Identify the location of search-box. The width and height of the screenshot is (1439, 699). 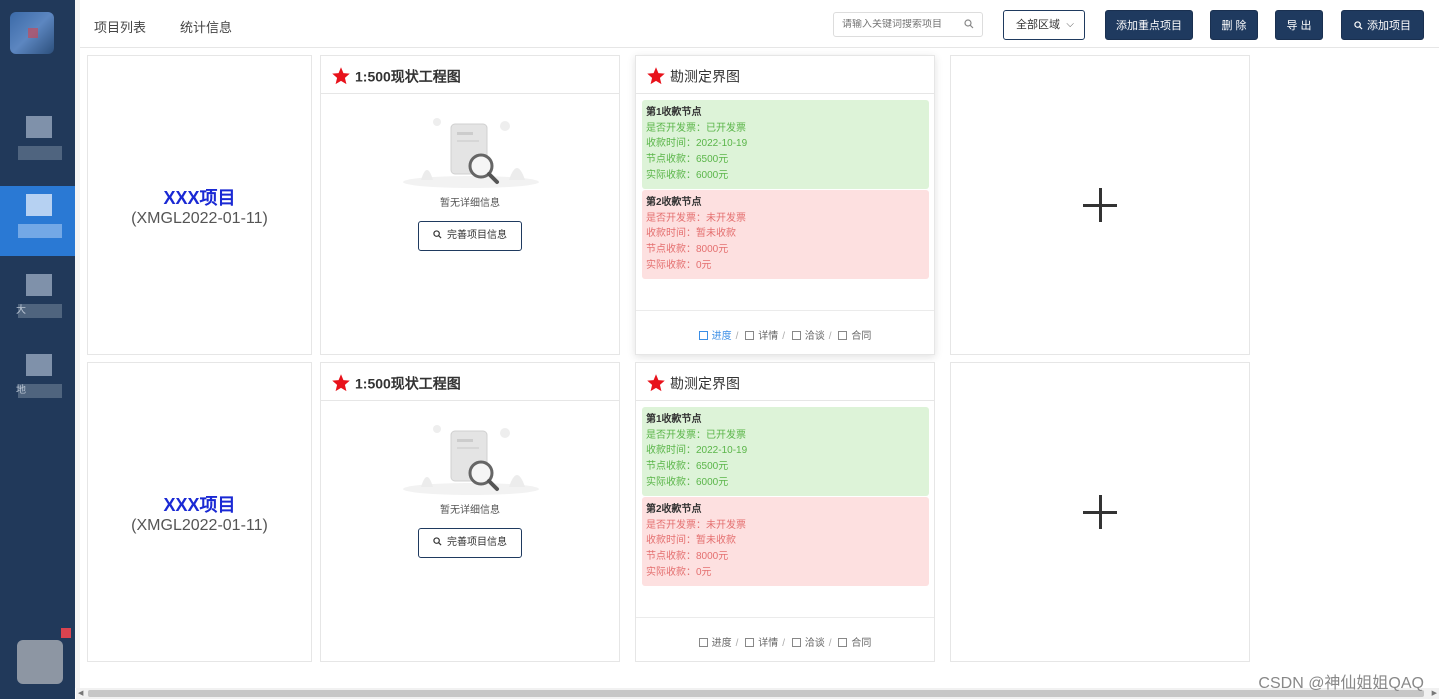
(908, 24).